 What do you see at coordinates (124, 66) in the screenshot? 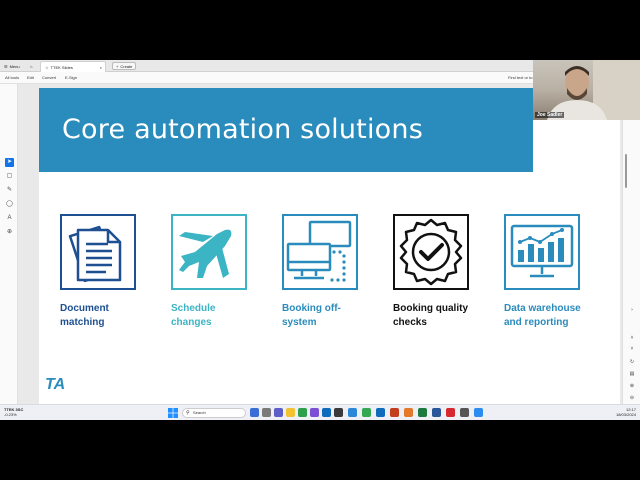
I see `create-button: + Create` at bounding box center [124, 66].